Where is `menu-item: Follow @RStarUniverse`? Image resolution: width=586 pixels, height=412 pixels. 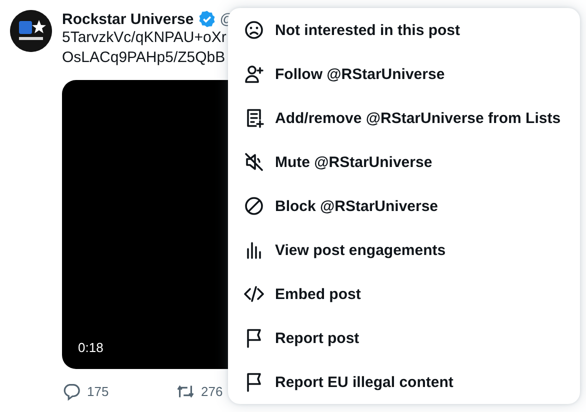 menu-item: Follow @RStarUniverse is located at coordinates (404, 74).